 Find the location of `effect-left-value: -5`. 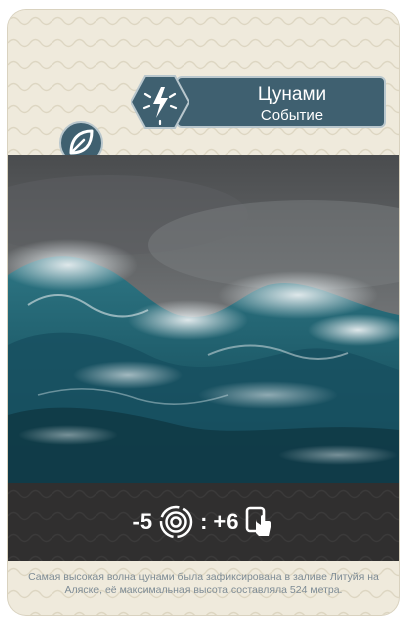

effect-left-value: -5 is located at coordinates (142, 521).